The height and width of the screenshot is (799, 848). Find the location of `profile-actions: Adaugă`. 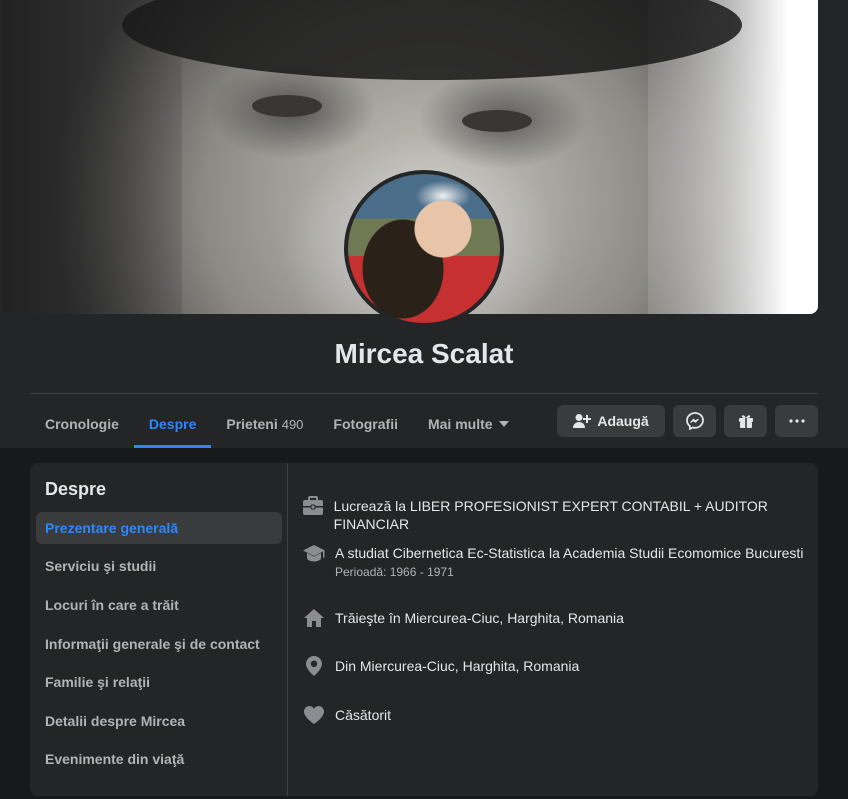

profile-actions: Adaugă is located at coordinates (687, 421).